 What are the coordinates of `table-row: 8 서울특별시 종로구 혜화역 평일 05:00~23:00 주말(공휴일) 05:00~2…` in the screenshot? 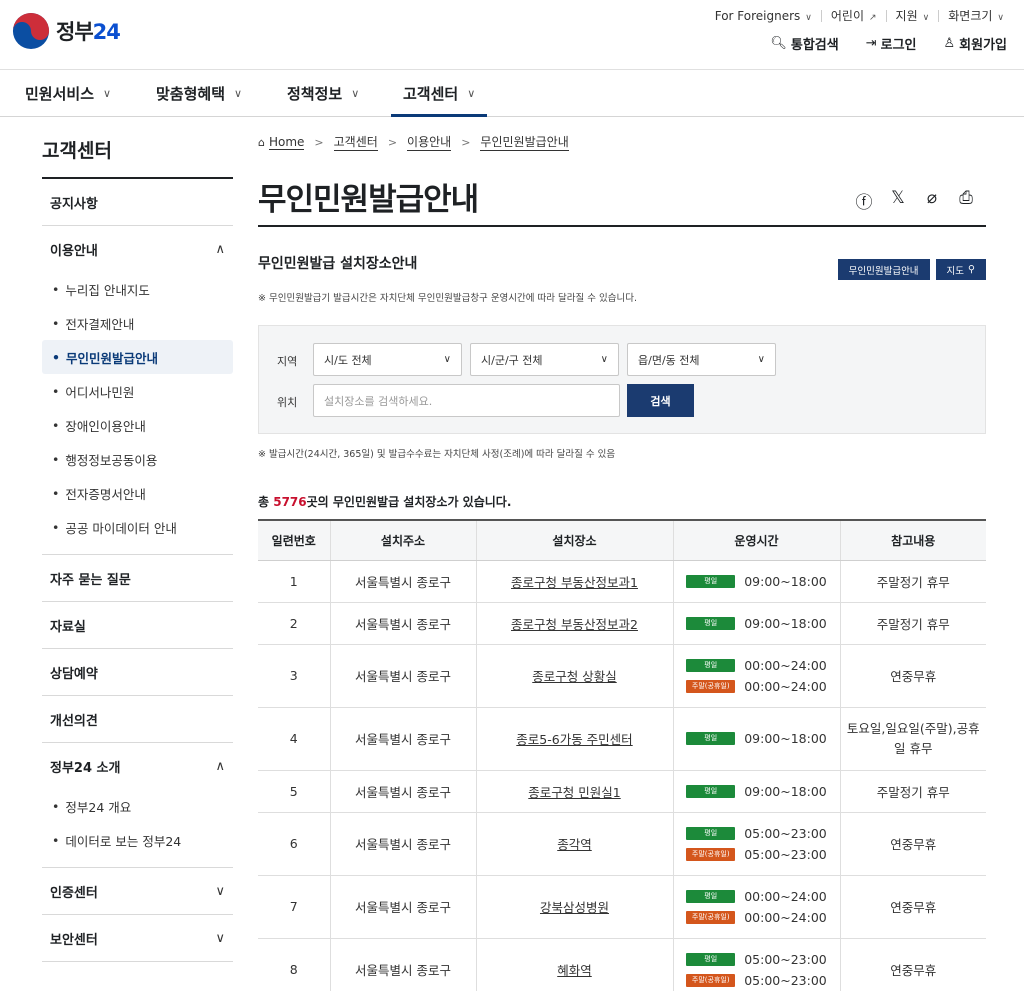 It's located at (622, 964).